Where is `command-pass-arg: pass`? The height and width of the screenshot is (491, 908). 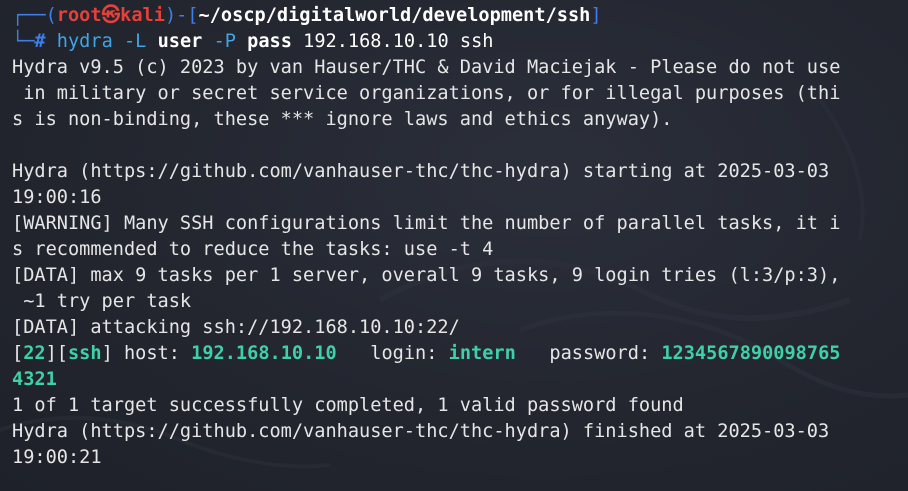
command-pass-arg: pass is located at coordinates (269, 41).